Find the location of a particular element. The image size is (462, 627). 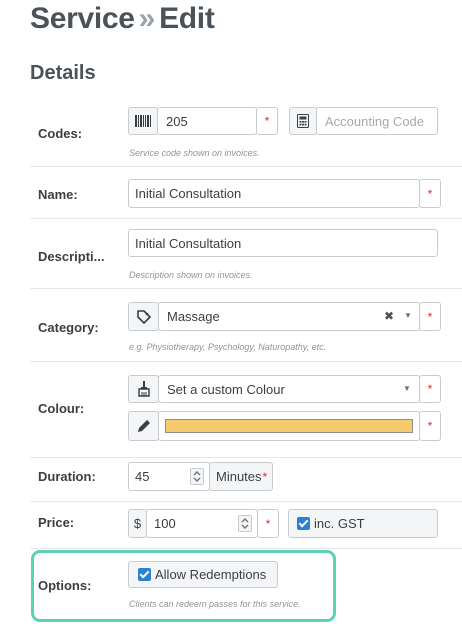

price-input: 100 is located at coordinates (202, 523).